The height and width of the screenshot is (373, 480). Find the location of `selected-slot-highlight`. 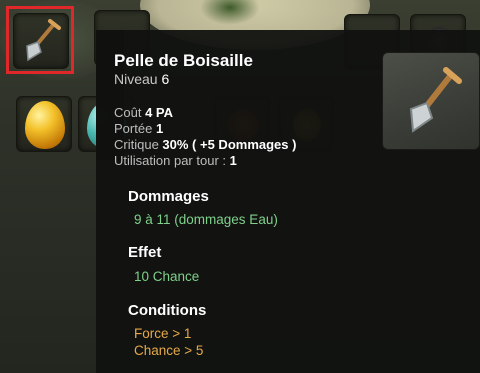

selected-slot-highlight is located at coordinates (40, 40).